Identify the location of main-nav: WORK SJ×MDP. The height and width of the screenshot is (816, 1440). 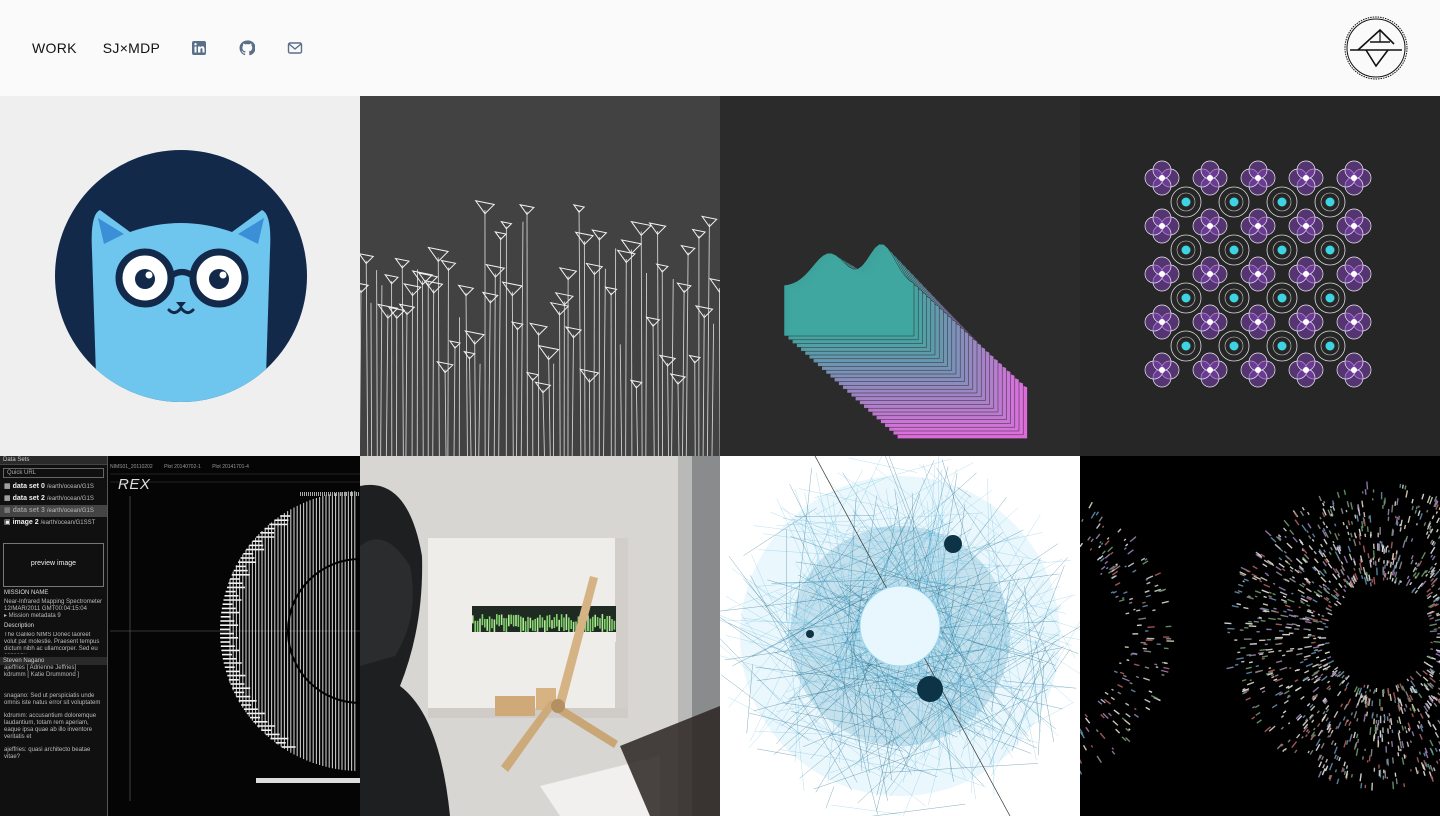
(183, 48).